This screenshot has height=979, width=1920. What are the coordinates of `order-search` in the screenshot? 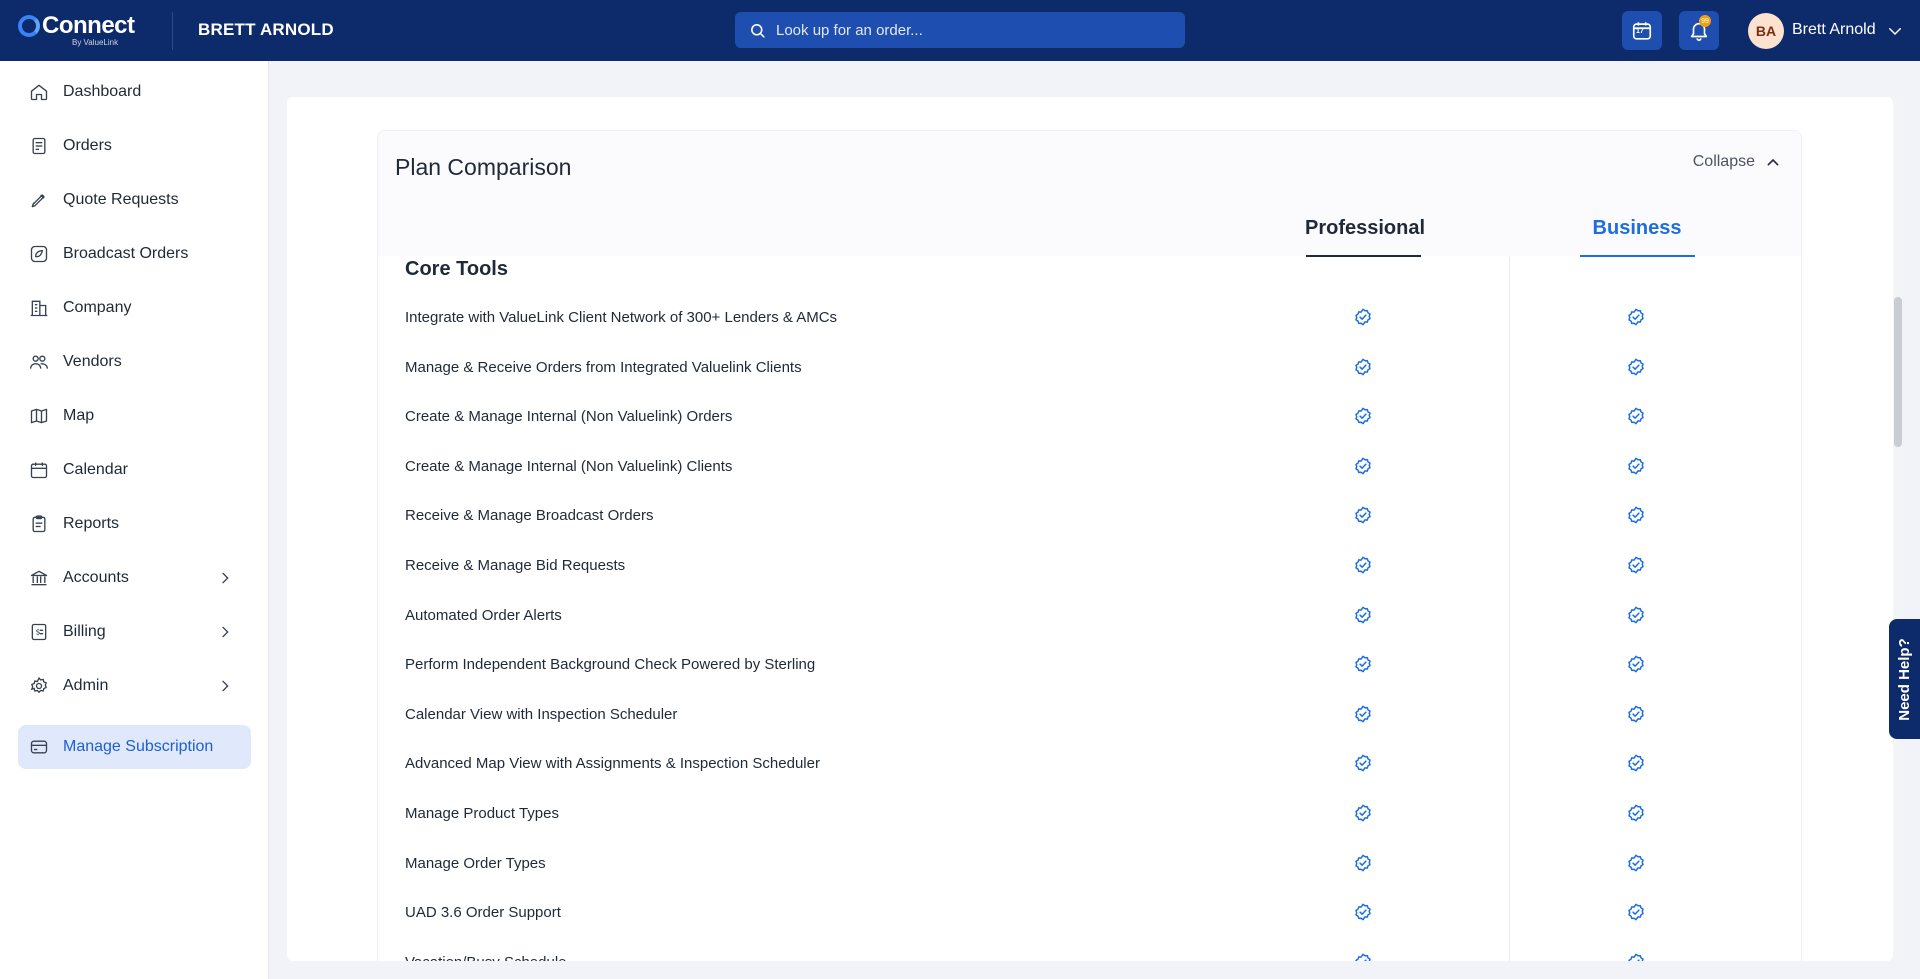 It's located at (960, 30).